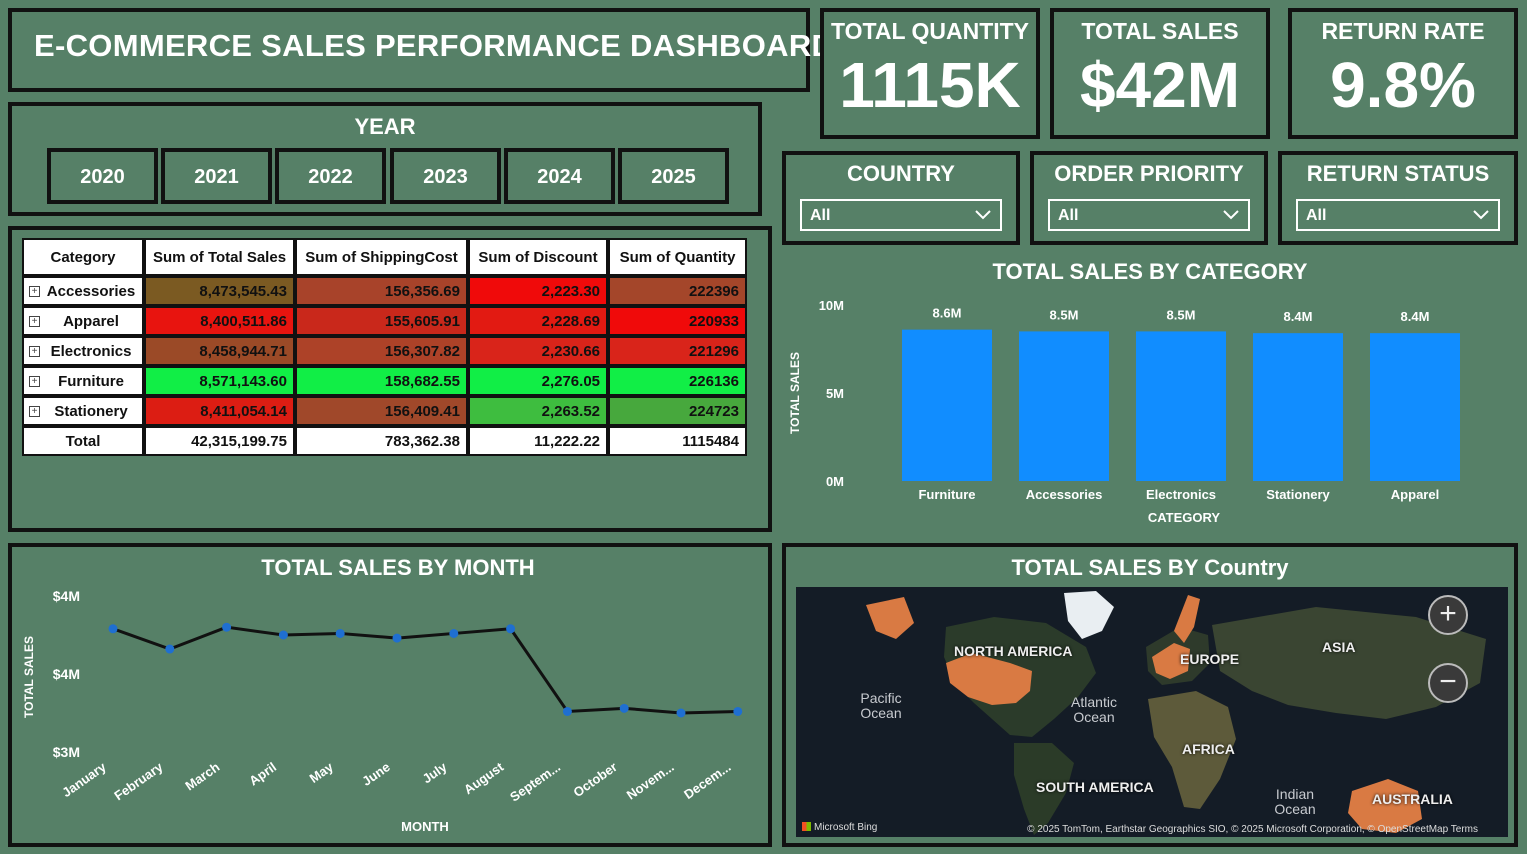  What do you see at coordinates (946, 494) in the screenshot?
I see `x-tick-label: Furniture` at bounding box center [946, 494].